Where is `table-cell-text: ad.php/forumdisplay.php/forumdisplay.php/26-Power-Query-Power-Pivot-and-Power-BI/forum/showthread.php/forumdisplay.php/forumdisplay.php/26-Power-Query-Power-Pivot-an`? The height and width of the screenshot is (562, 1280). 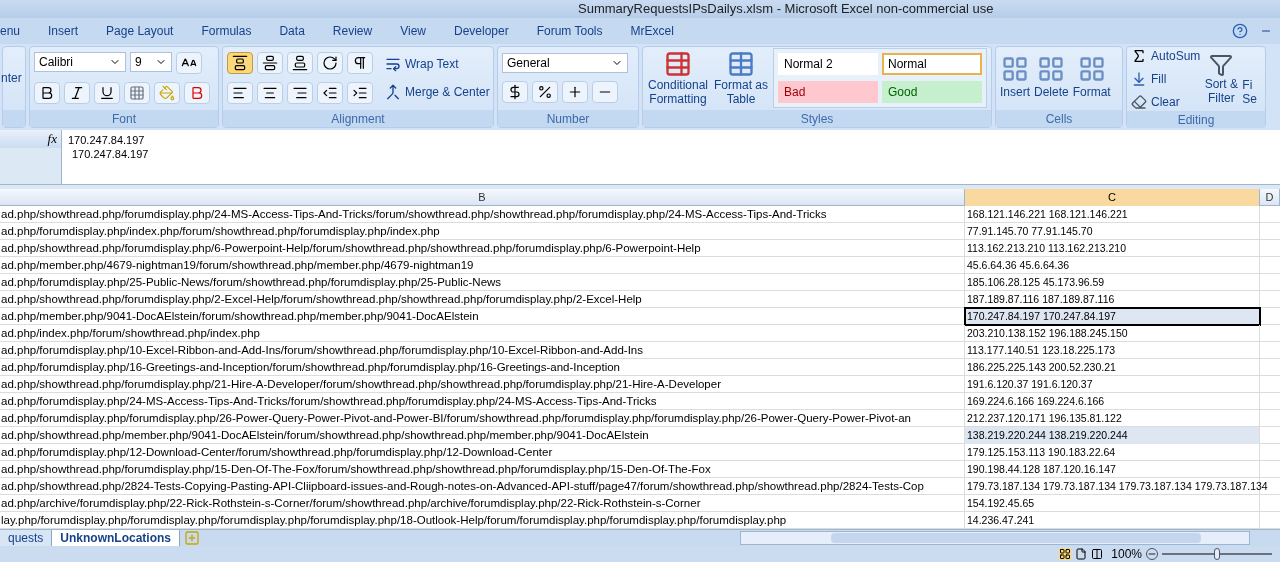
table-cell-text: ad.php/forumdisplay.php/forumdisplay.php/26-Power-Query-Power-Pivot-and-Power-BI/forum/showthread.php/forumdisplay.php/forumdisplay.php/26-Power-Query-Power-Pivot-an is located at coordinates (456, 418).